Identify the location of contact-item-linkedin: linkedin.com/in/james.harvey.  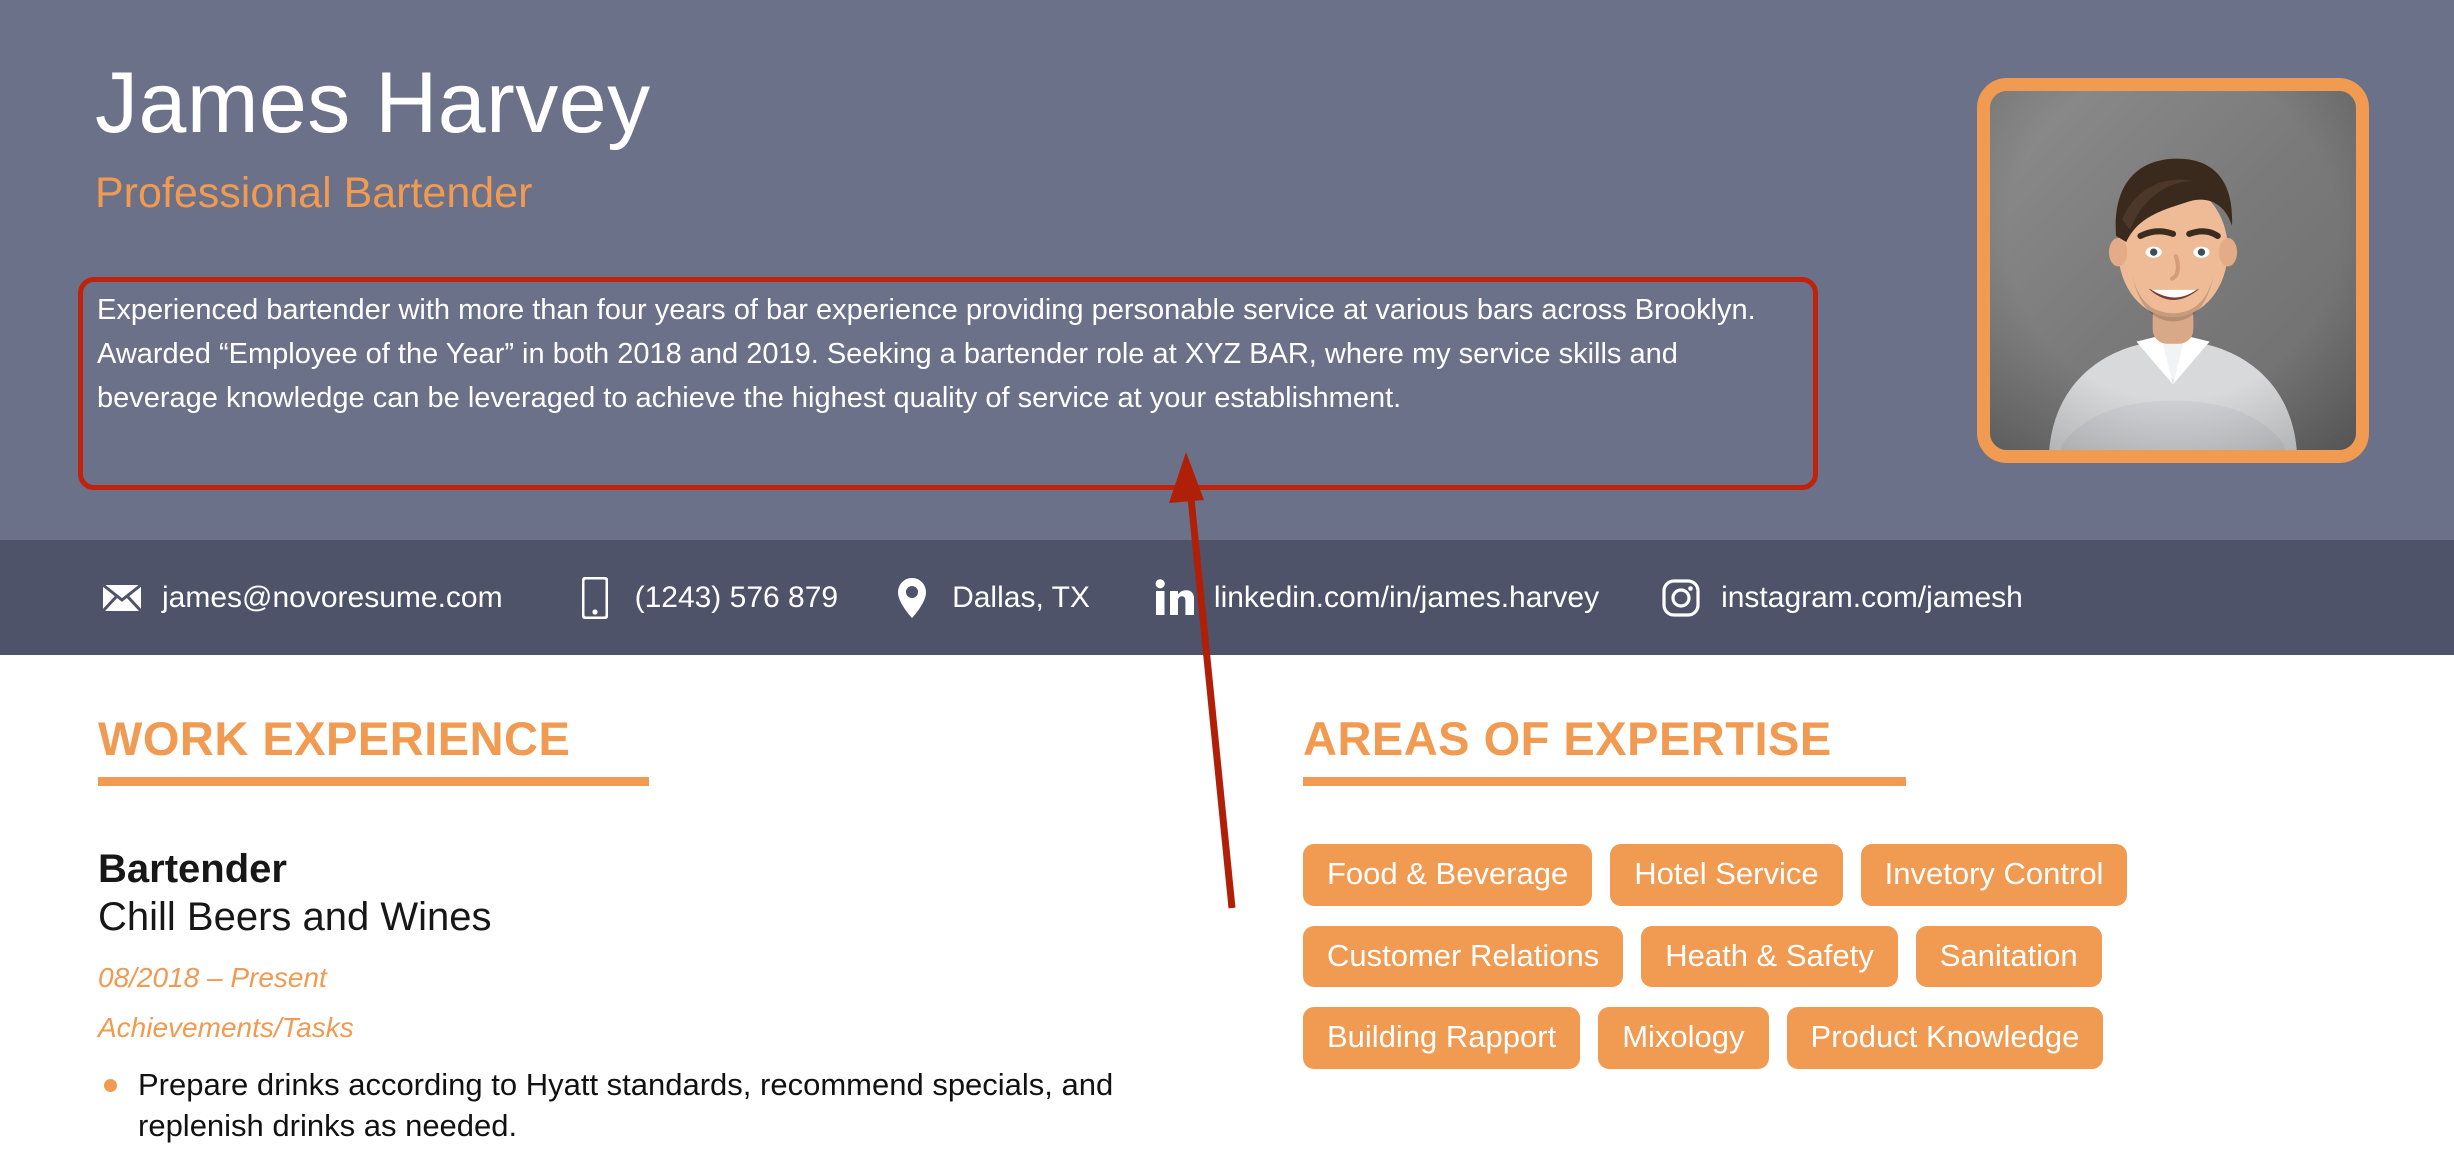
(1375, 598).